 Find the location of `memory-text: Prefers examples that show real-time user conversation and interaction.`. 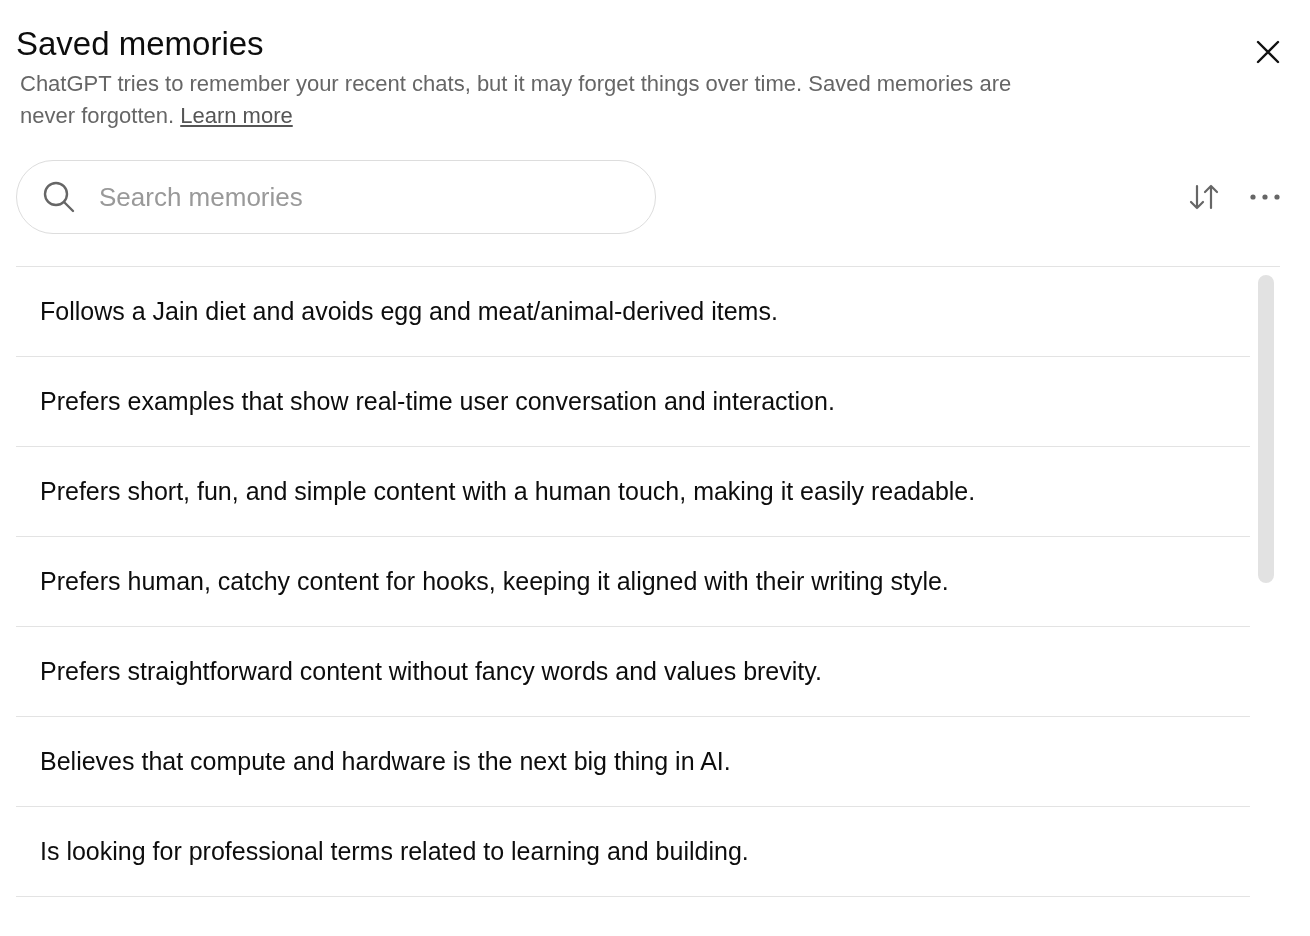

memory-text: Prefers examples that show real-time user conversation and interaction. is located at coordinates (437, 401).